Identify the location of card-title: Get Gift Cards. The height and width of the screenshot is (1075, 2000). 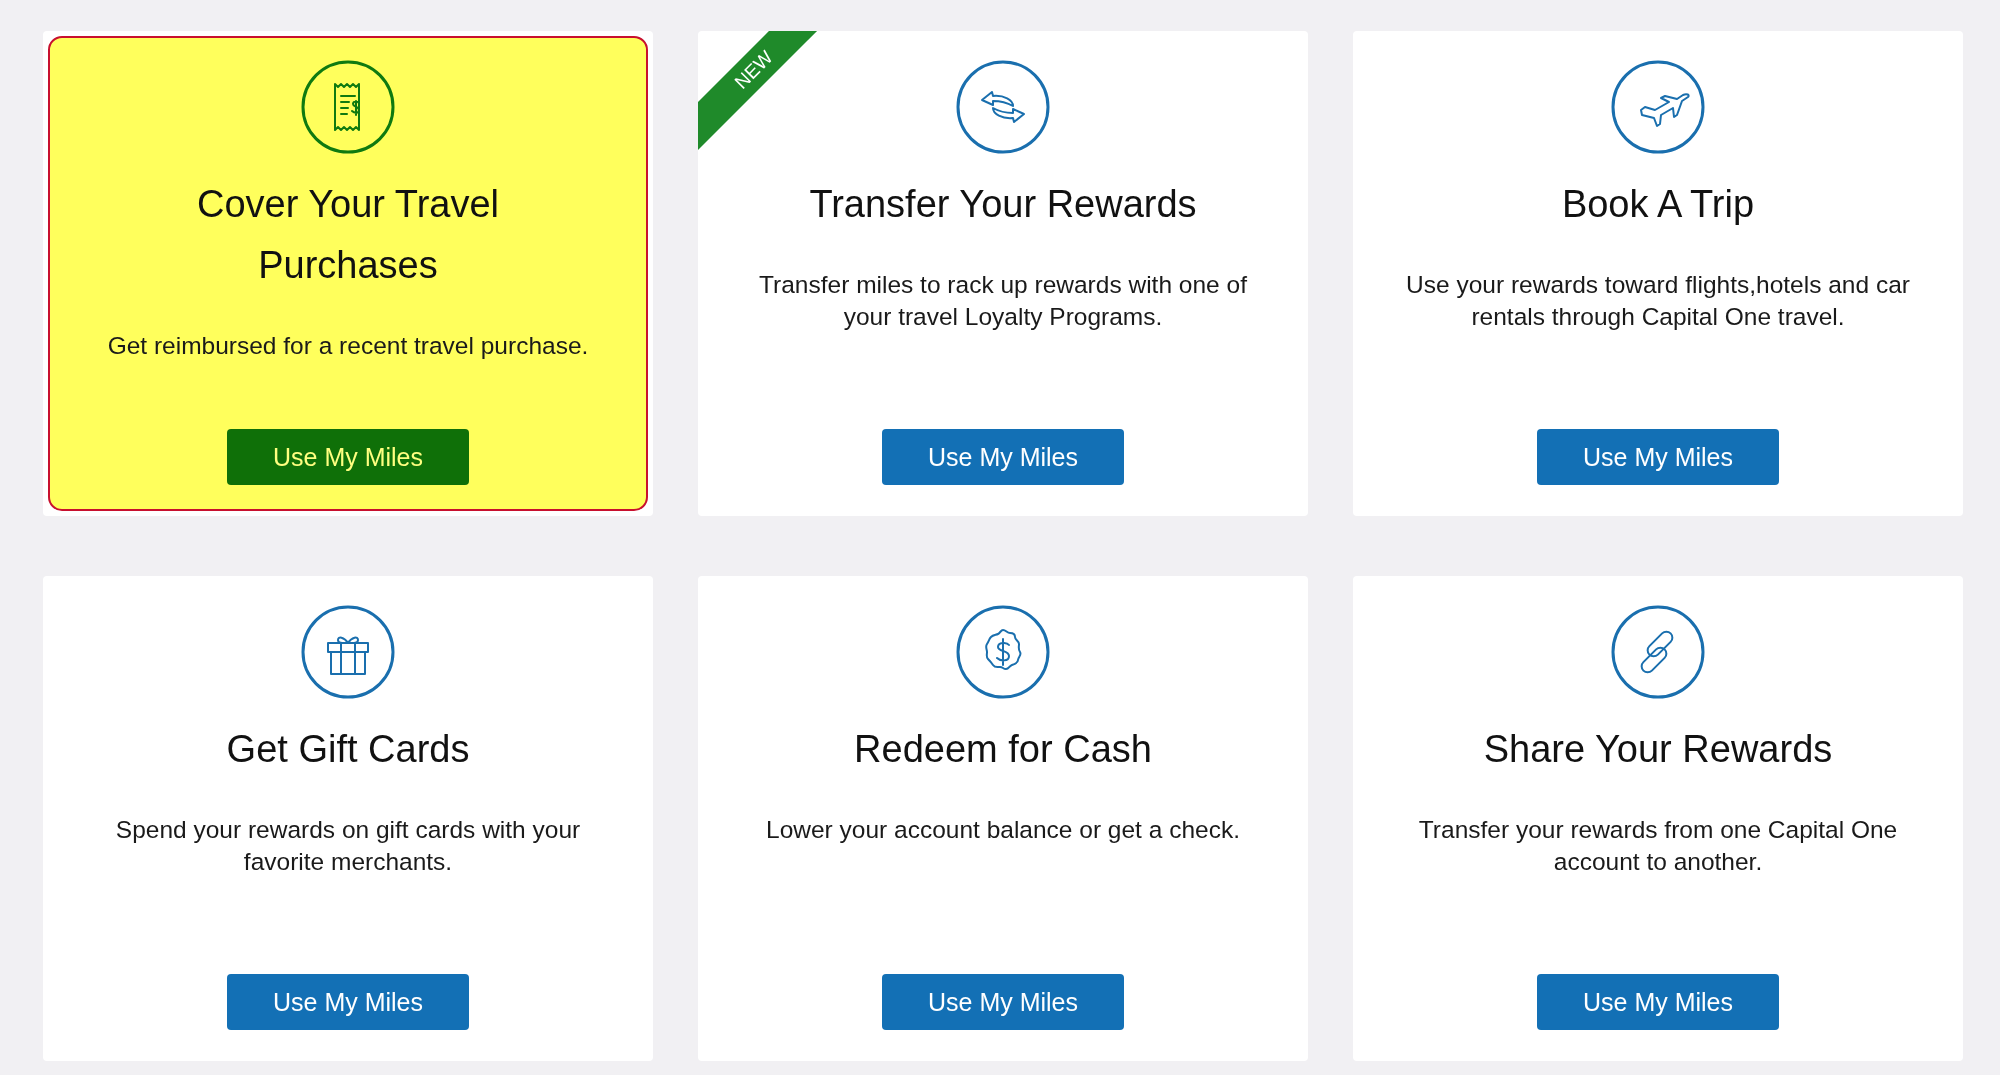
(348, 749).